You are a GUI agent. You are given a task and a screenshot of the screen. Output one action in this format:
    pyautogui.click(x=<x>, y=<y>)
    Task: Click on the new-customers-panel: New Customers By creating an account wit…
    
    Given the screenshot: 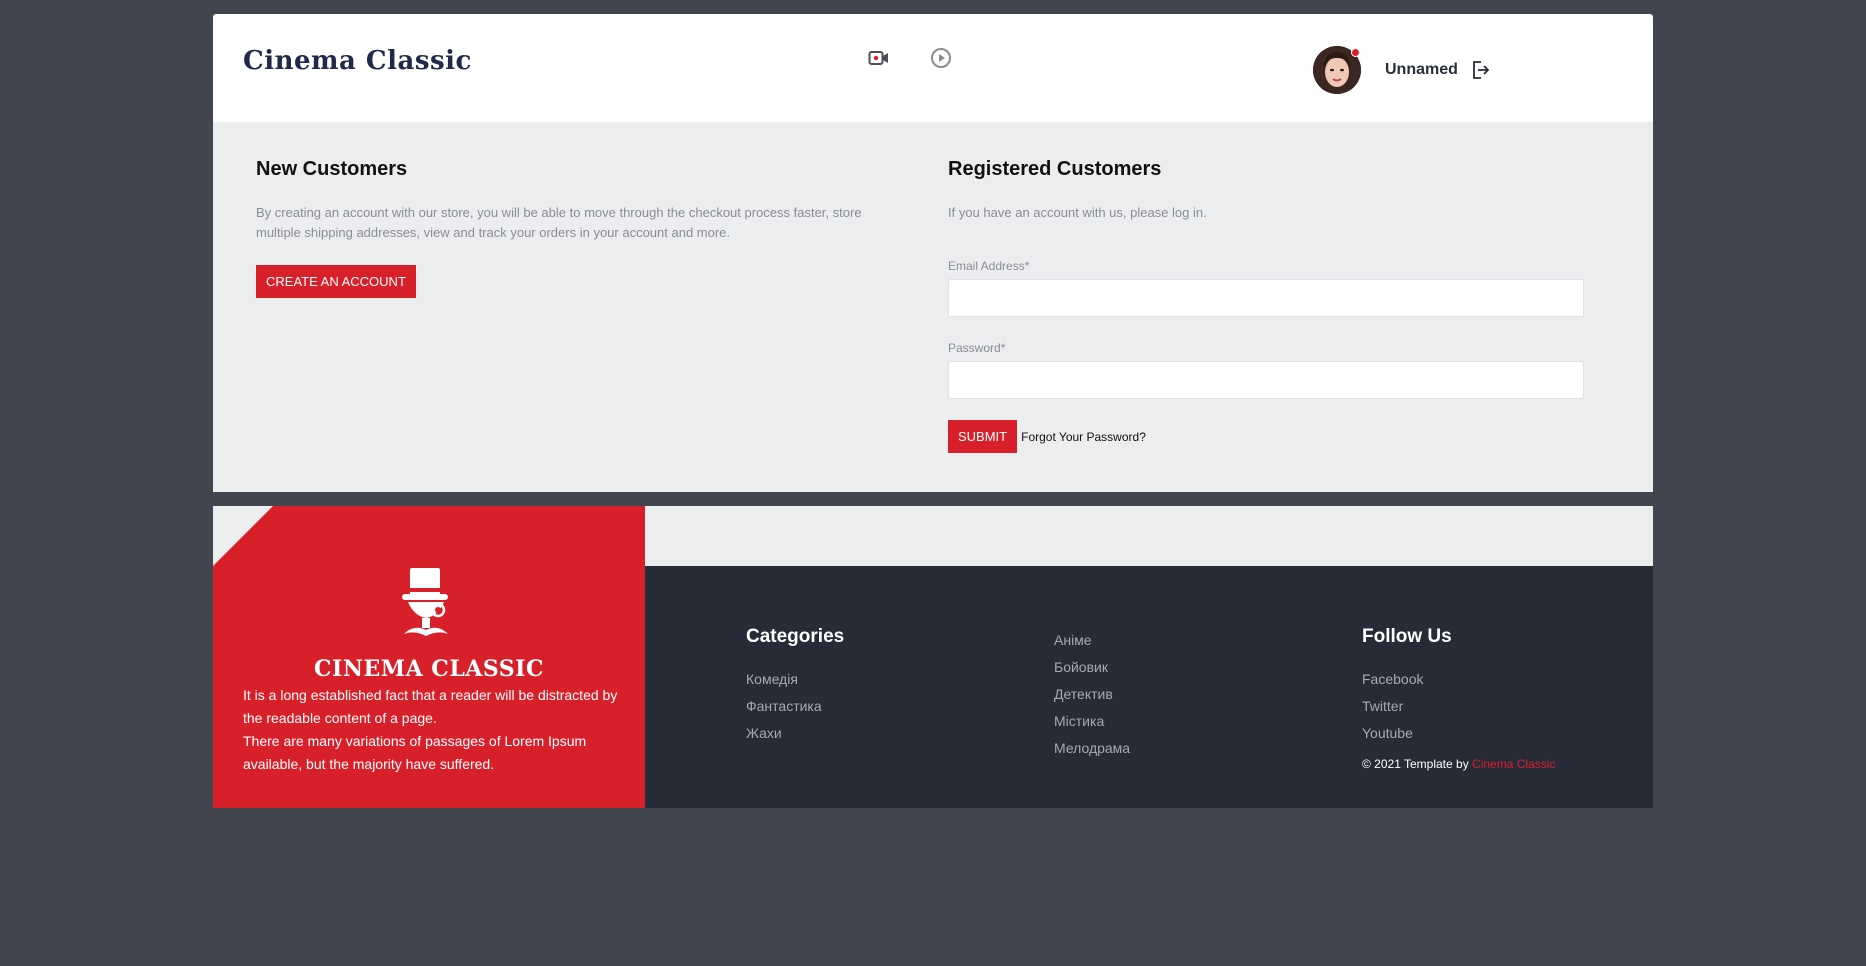 What is the action you would take?
    pyautogui.click(x=576, y=228)
    